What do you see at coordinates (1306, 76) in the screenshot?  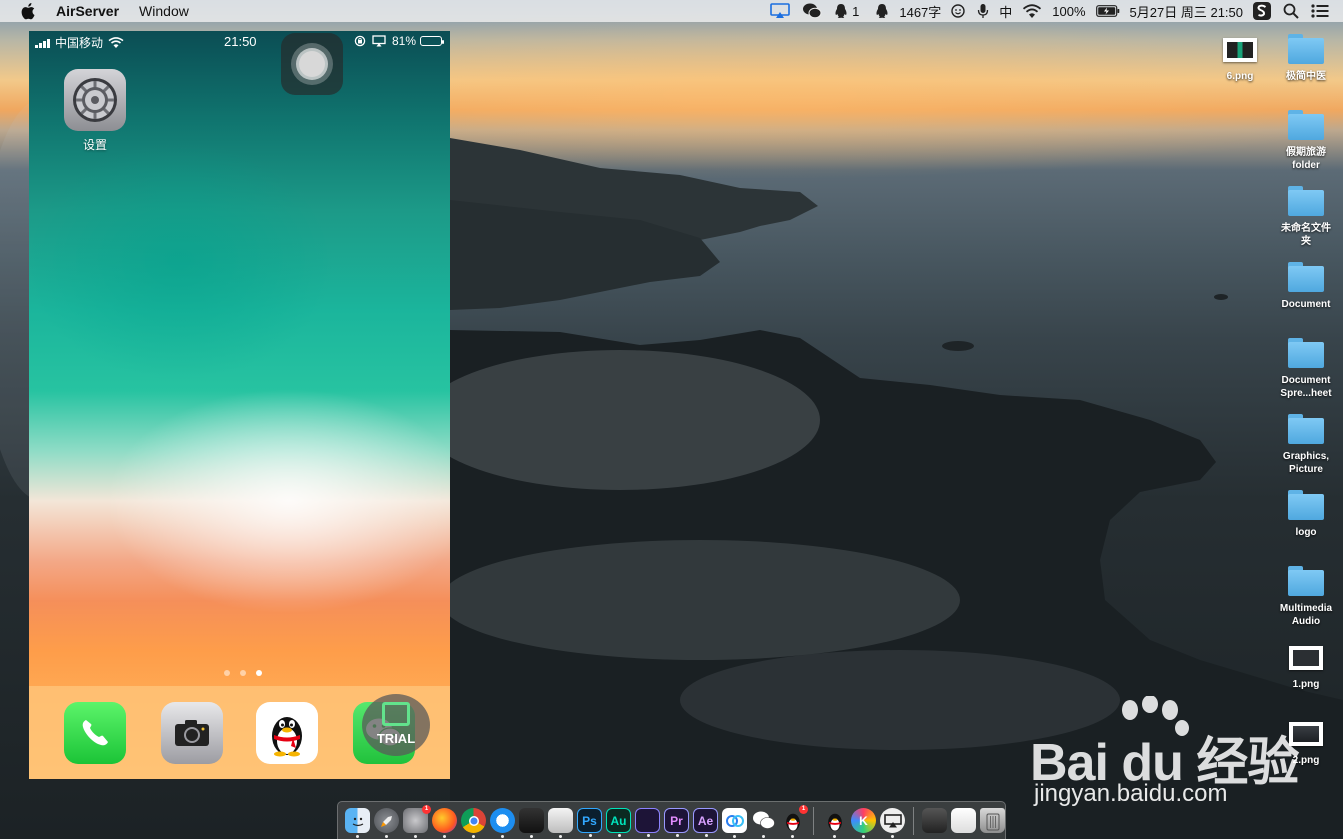 I see `desktop-folder-label: 极简中医` at bounding box center [1306, 76].